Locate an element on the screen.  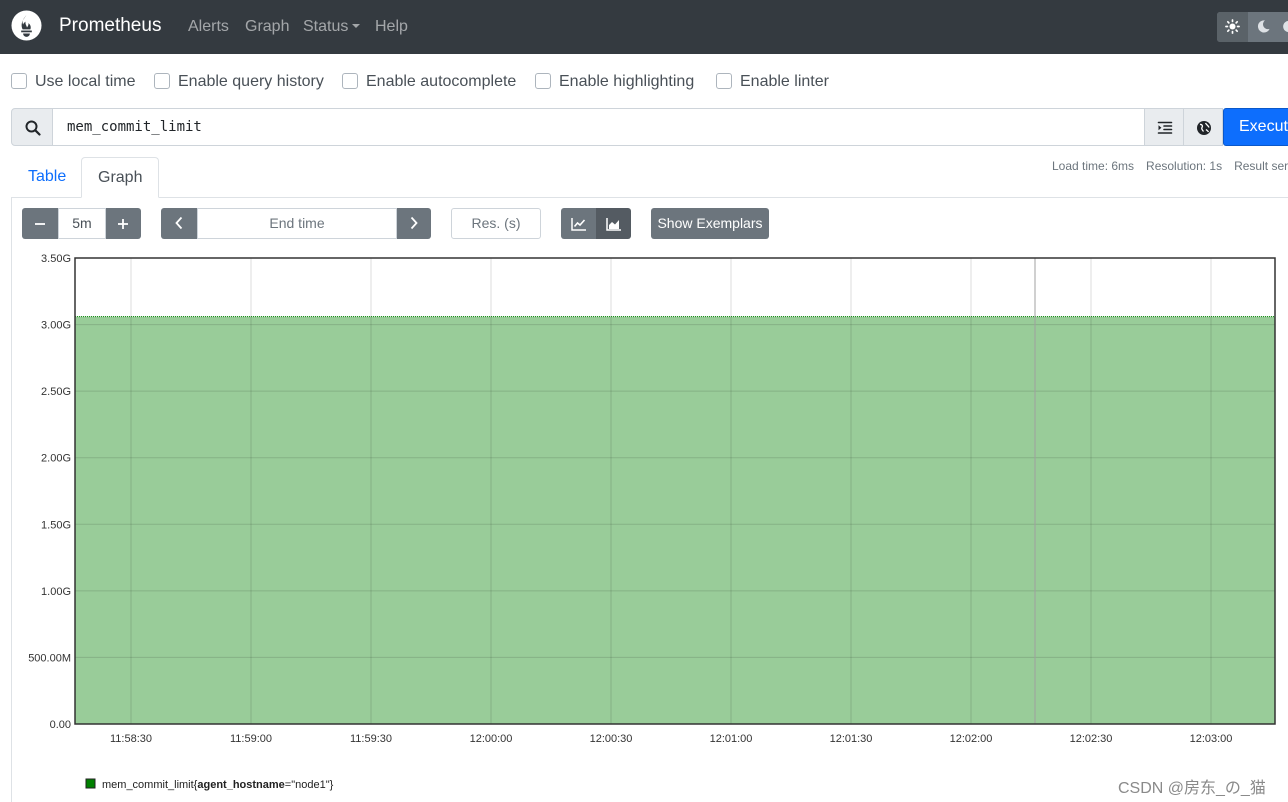
query-bar: mem_commit_limit Execute is located at coordinates (649, 127).